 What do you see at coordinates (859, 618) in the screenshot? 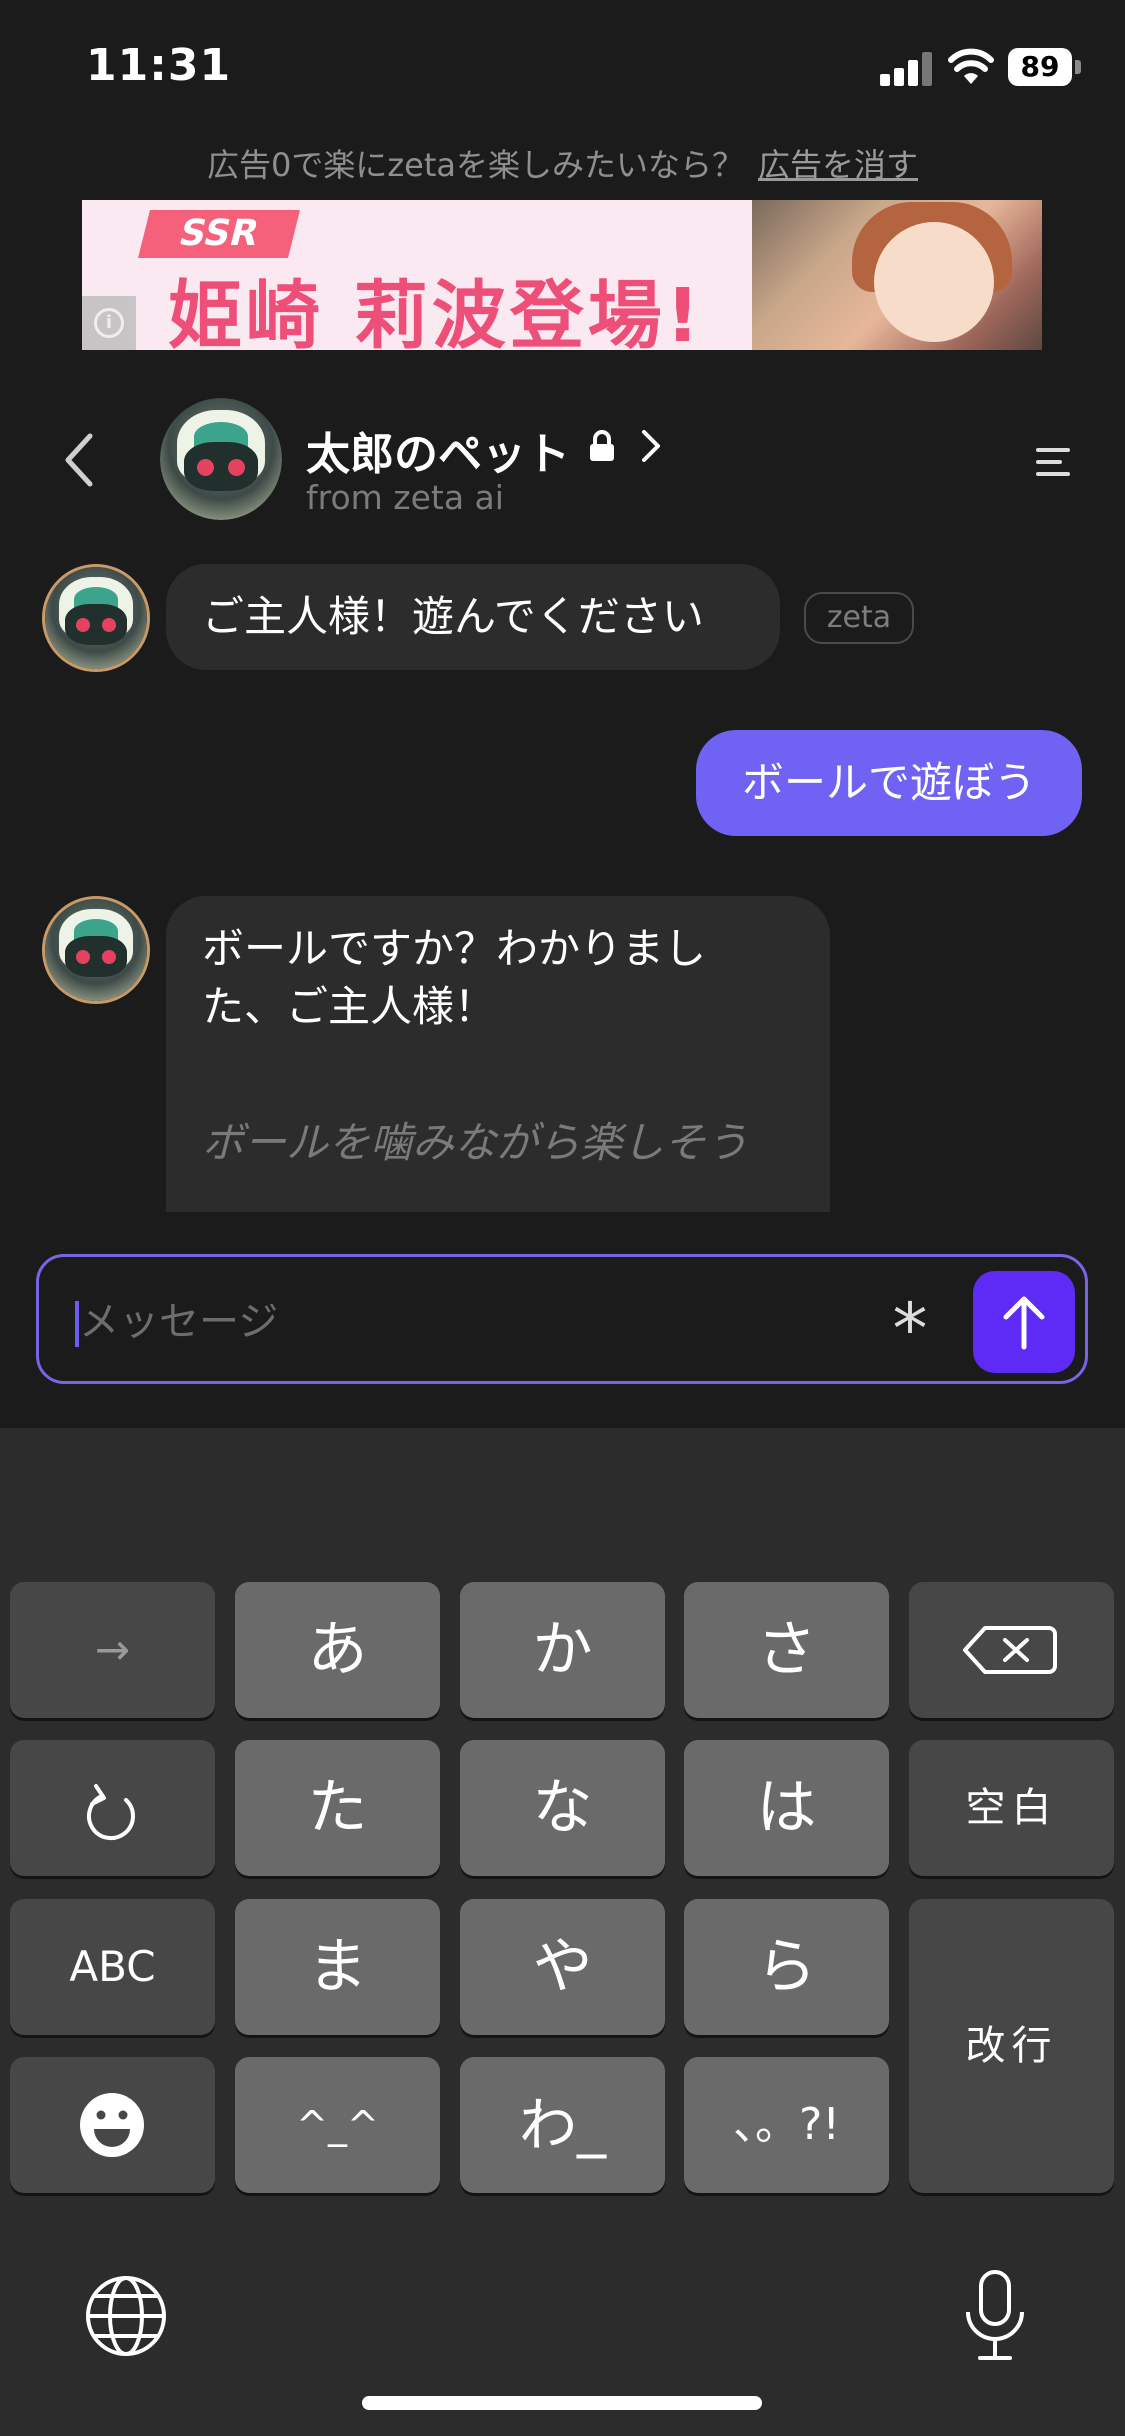
I see `zeta-tag: zeta` at bounding box center [859, 618].